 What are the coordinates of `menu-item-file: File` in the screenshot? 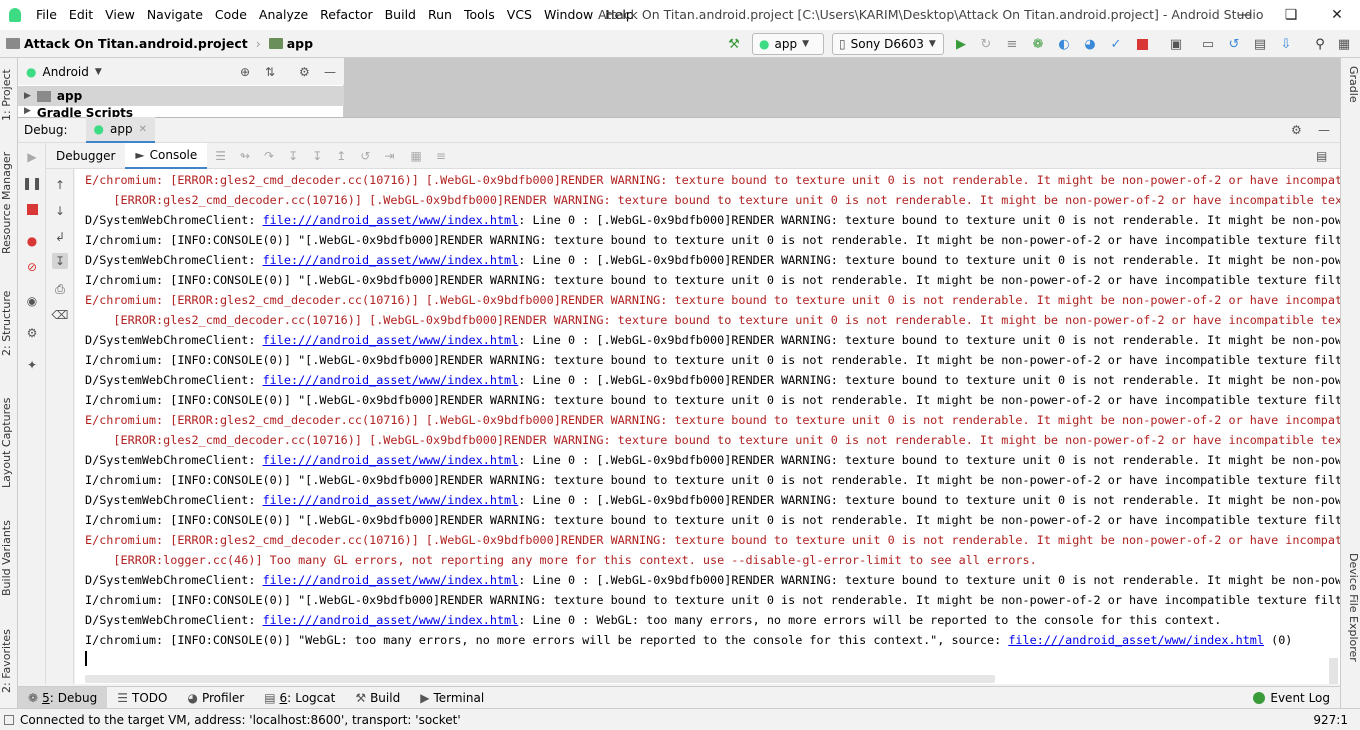 It's located at (46, 15).